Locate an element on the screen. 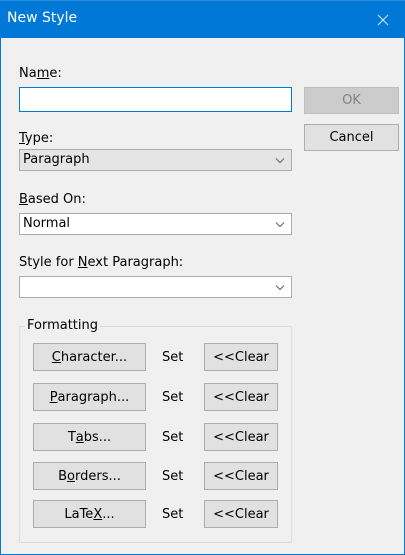  close-icon is located at coordinates (383, 19).